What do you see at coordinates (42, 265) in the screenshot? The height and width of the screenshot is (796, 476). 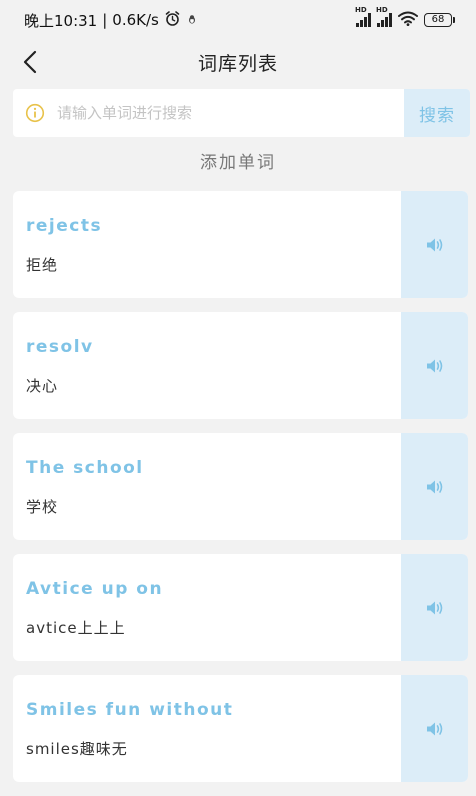 I see `word-chinese: 拒绝` at bounding box center [42, 265].